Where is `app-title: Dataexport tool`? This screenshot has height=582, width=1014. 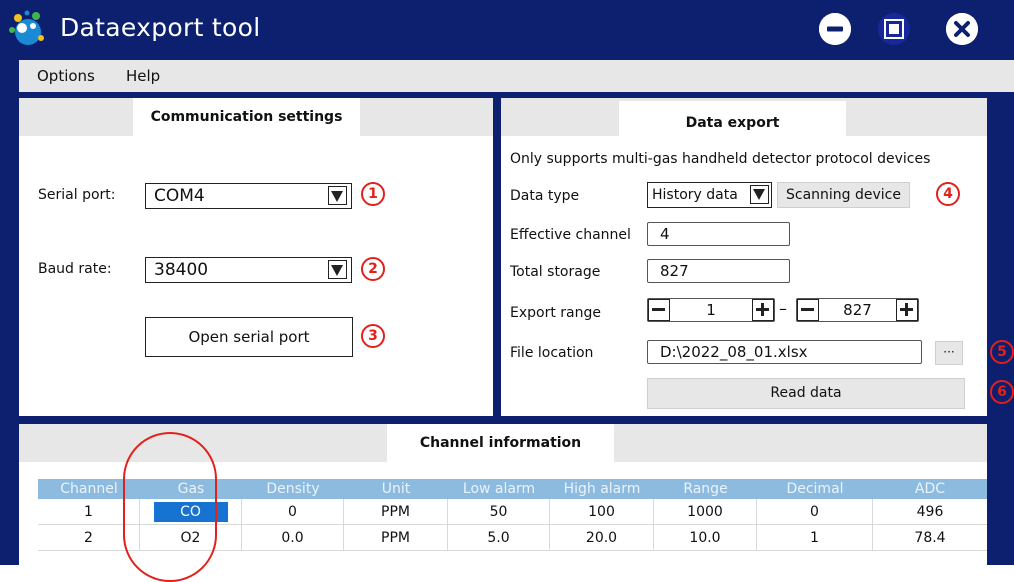 app-title: Dataexport tool is located at coordinates (160, 27).